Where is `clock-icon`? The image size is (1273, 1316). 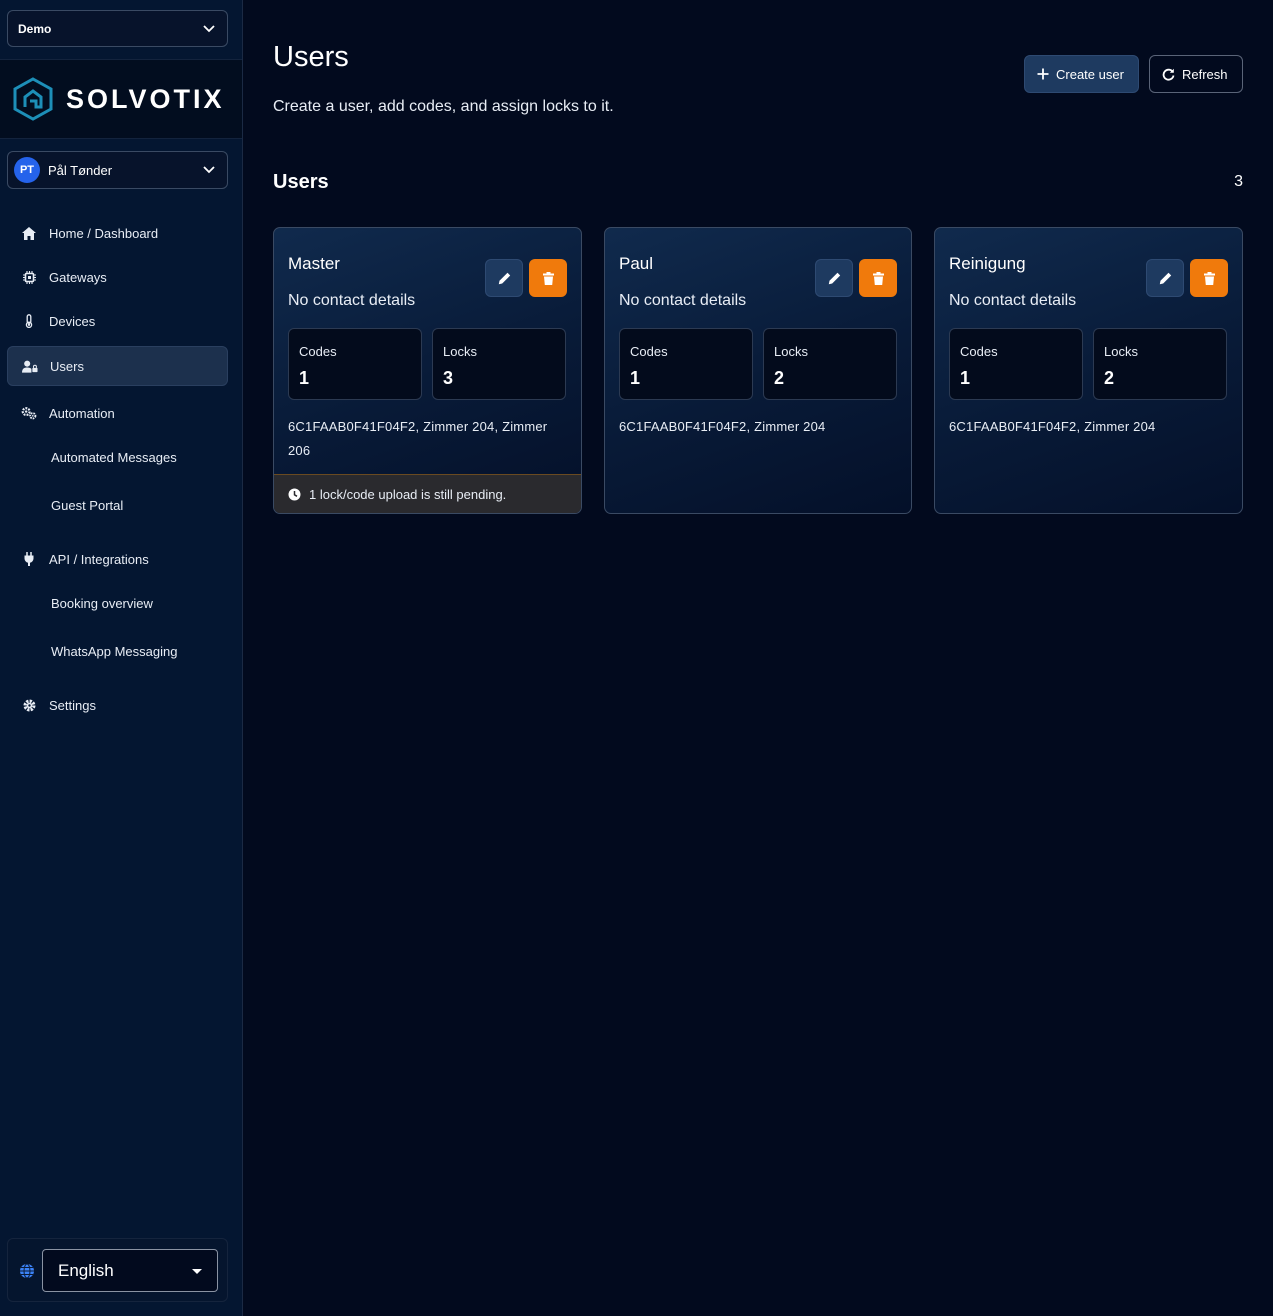 clock-icon is located at coordinates (294, 494).